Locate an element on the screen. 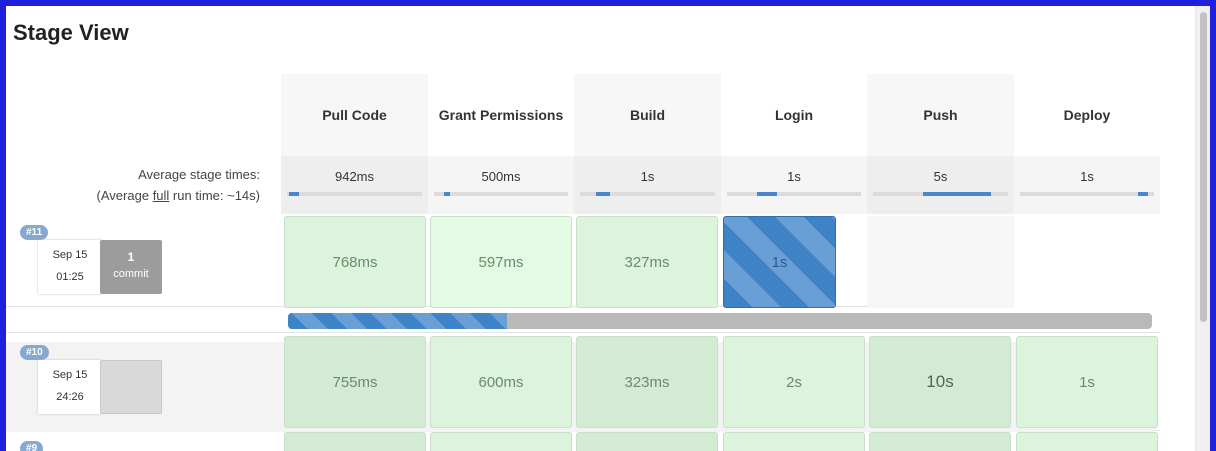  average-label-line1: Average stage times: is located at coordinates (199, 174).